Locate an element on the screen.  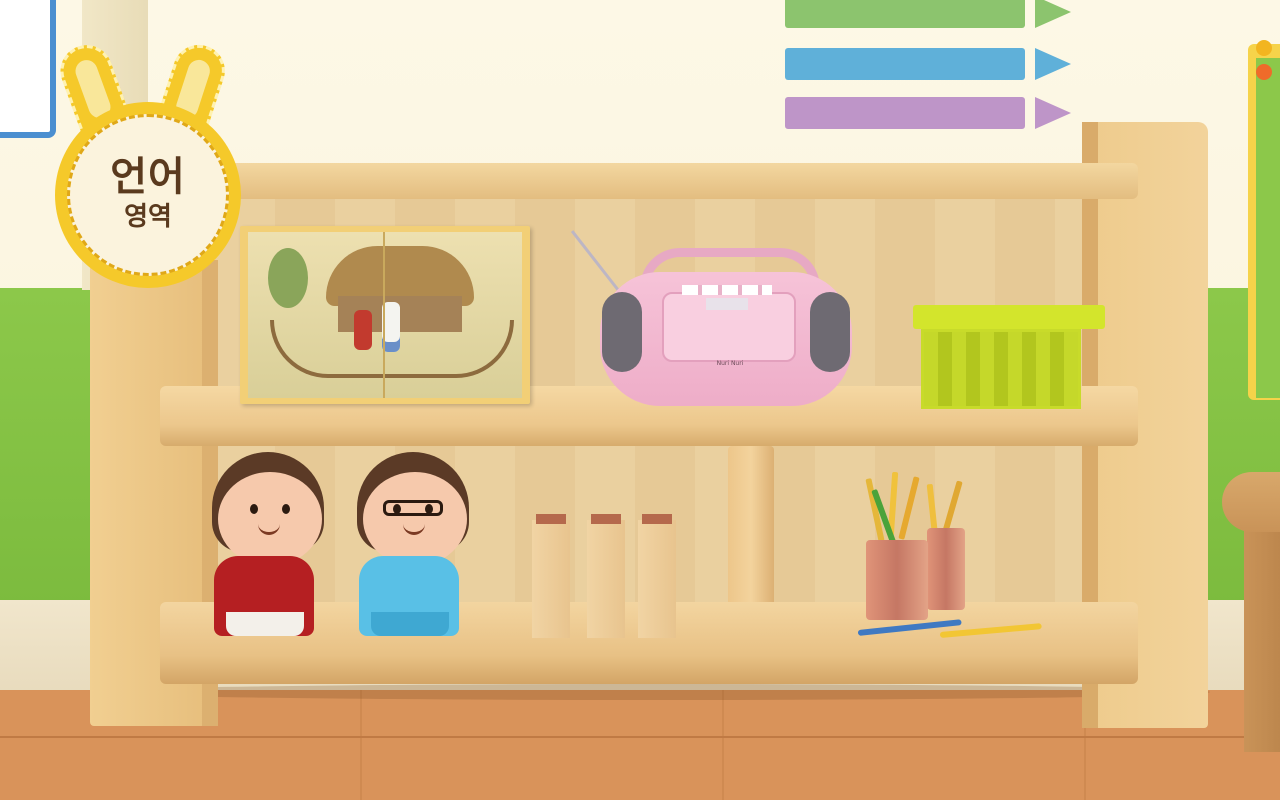
area-title: 언어 is located at coordinates (148, 177).